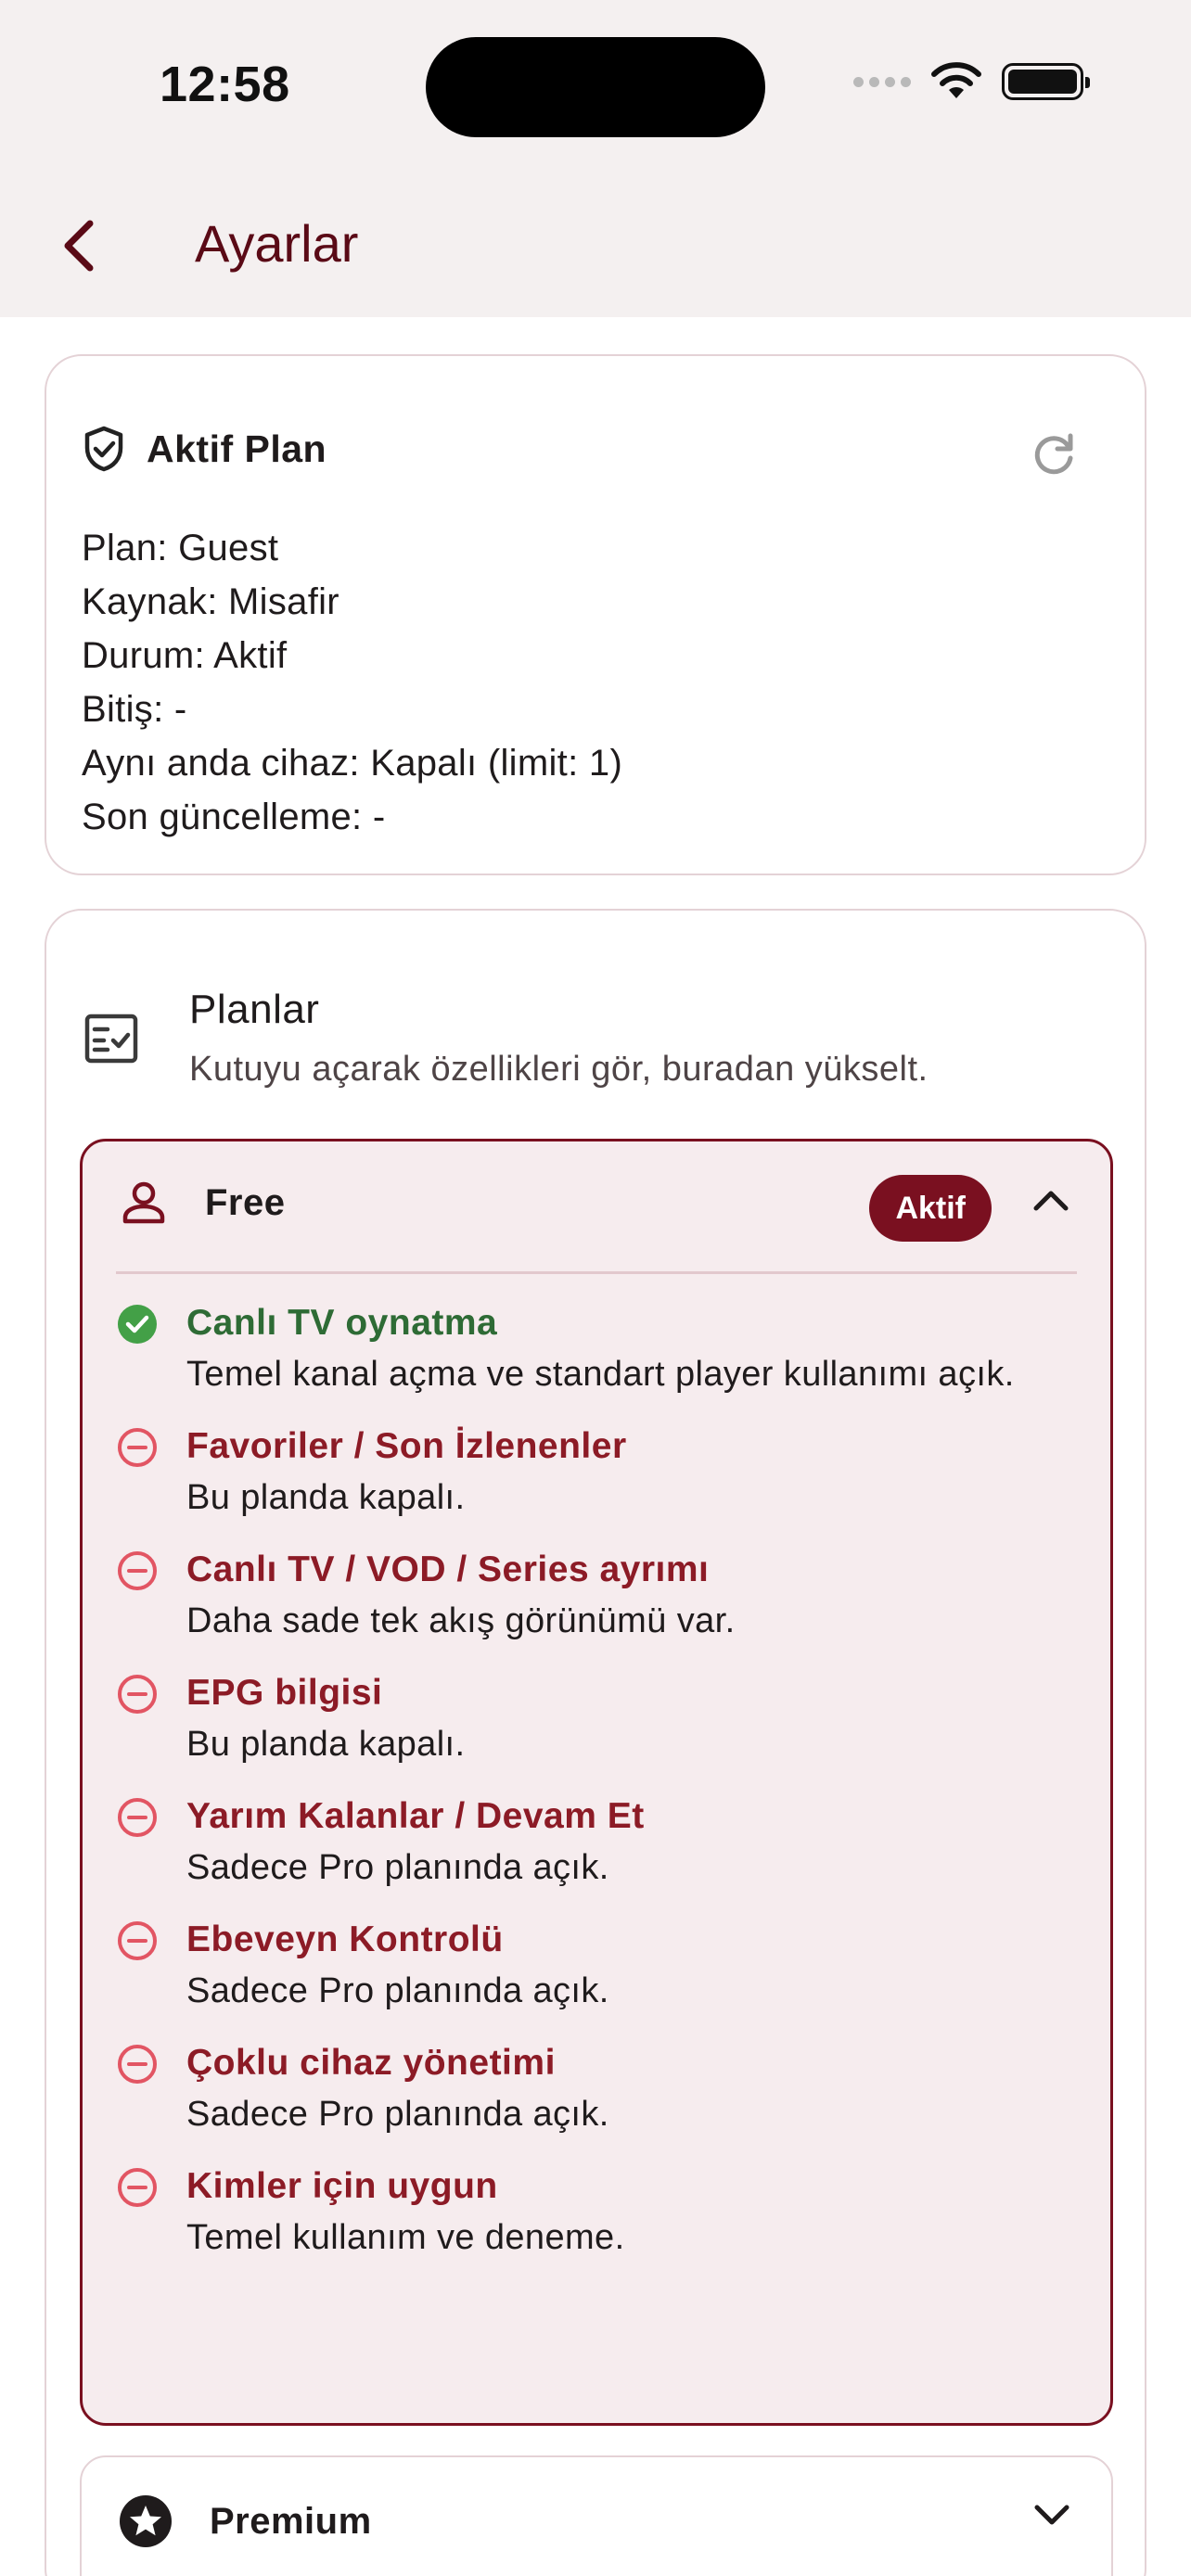 This screenshot has height=2576, width=1191. What do you see at coordinates (461, 1620) in the screenshot?
I see `feature-desc: Daha sade tek akış görünümü var.` at bounding box center [461, 1620].